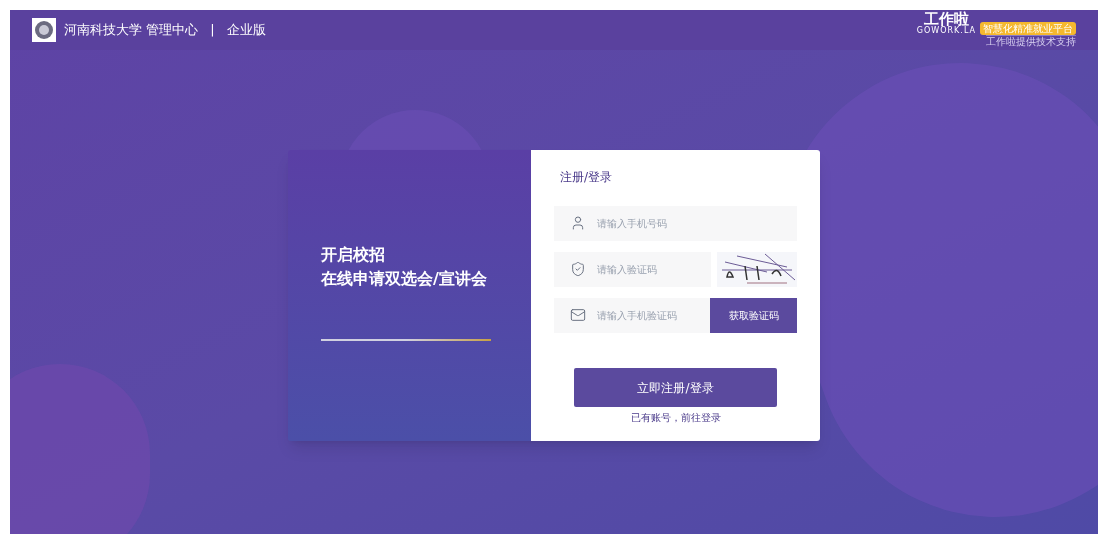 This screenshot has width=1108, height=534. I want to click on brand-name: 工作啦, so click(946, 19).